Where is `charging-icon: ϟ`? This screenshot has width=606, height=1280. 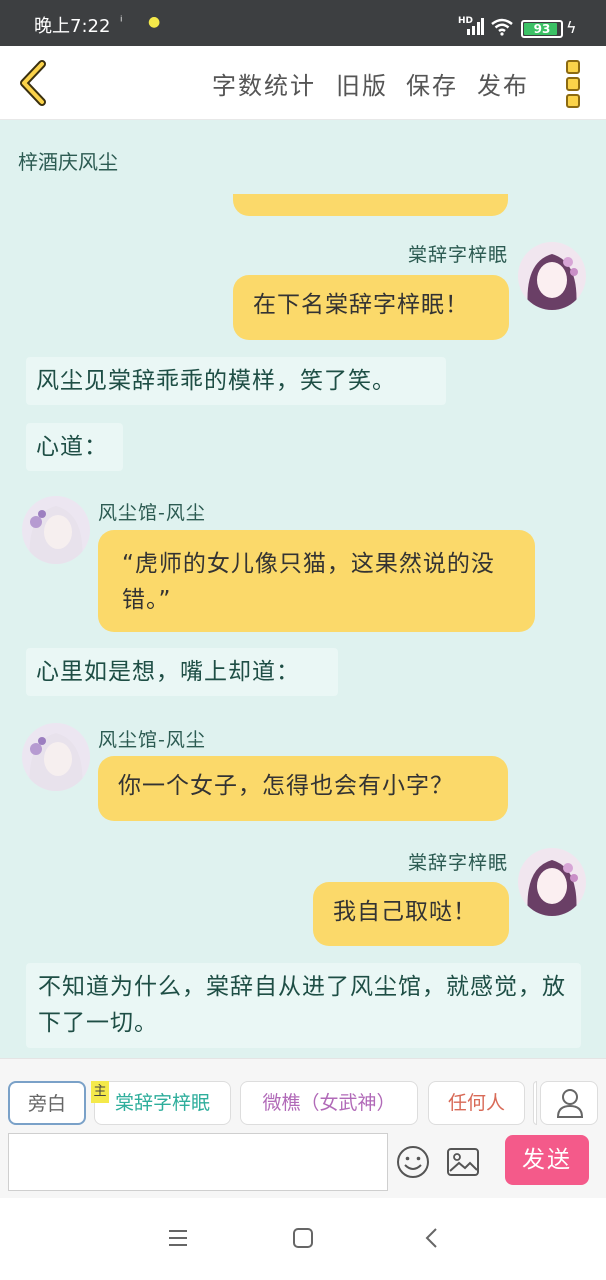
charging-icon: ϟ is located at coordinates (571, 27).